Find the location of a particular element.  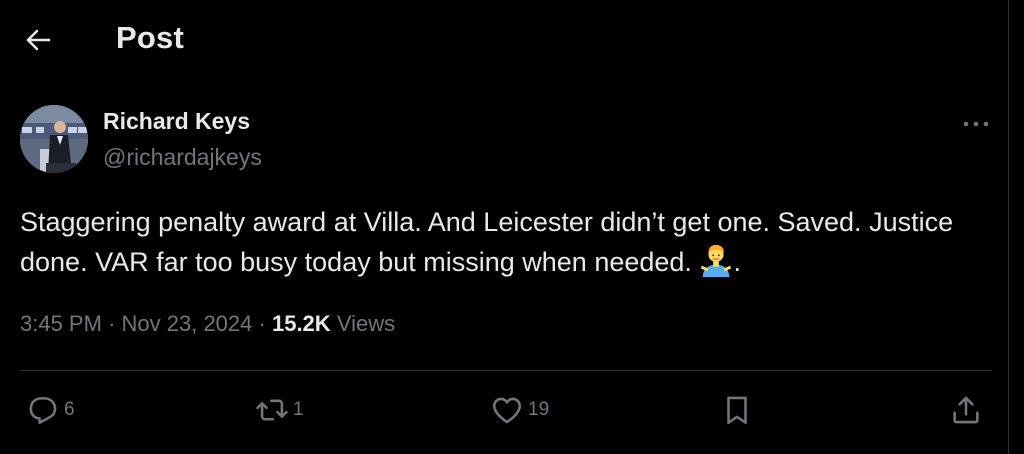

more-horizontal-icon is located at coordinates (976, 124).